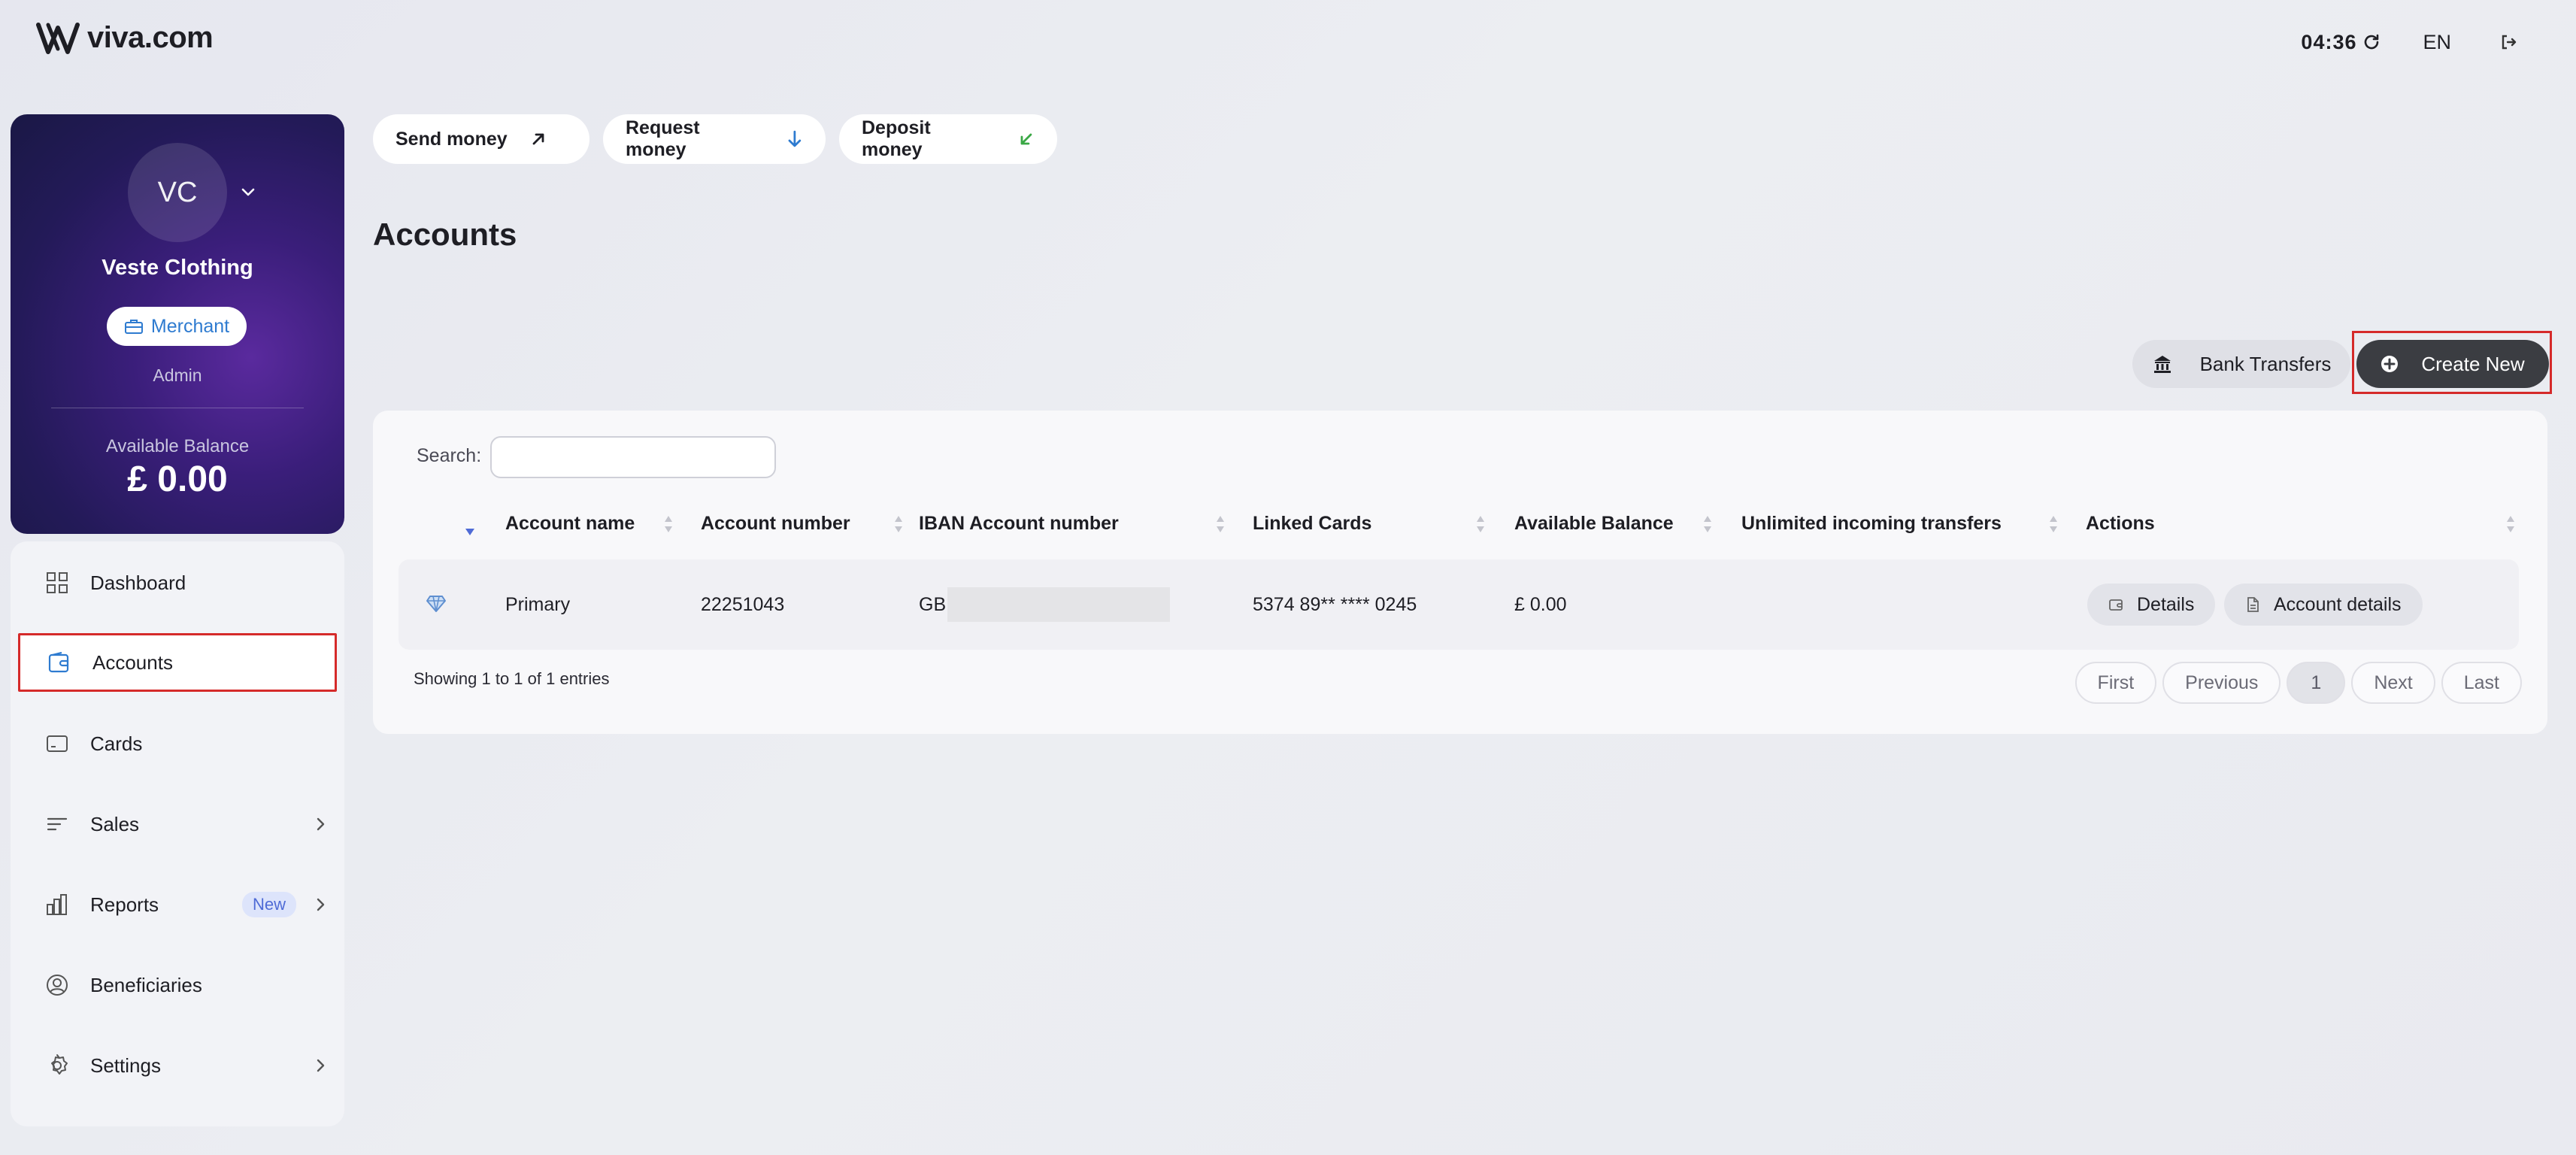 The width and height of the screenshot is (2576, 1155). Describe the element at coordinates (177, 268) in the screenshot. I see `company-name: Veste Clothing` at that location.